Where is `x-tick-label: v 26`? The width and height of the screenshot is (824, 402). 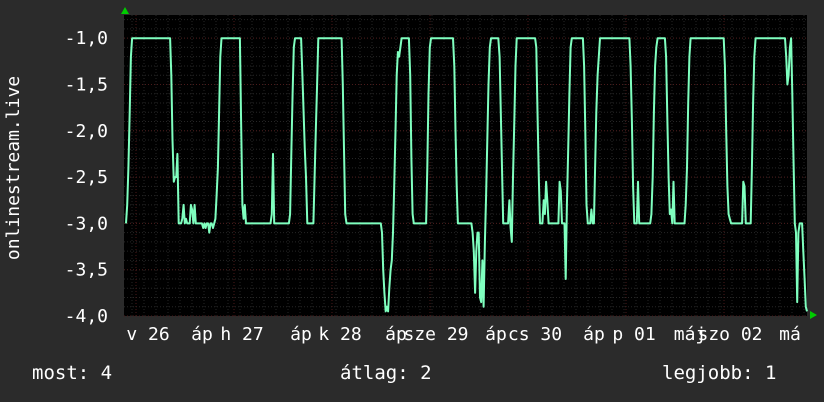 x-tick-label: v 26 is located at coordinates (147, 334).